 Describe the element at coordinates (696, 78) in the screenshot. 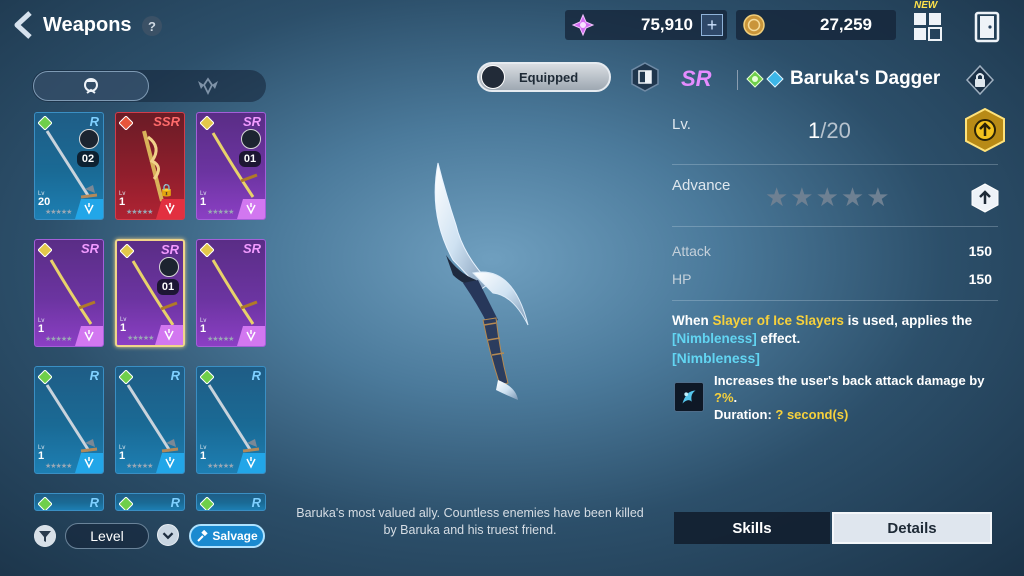

I see `rank-badge: SR` at that location.